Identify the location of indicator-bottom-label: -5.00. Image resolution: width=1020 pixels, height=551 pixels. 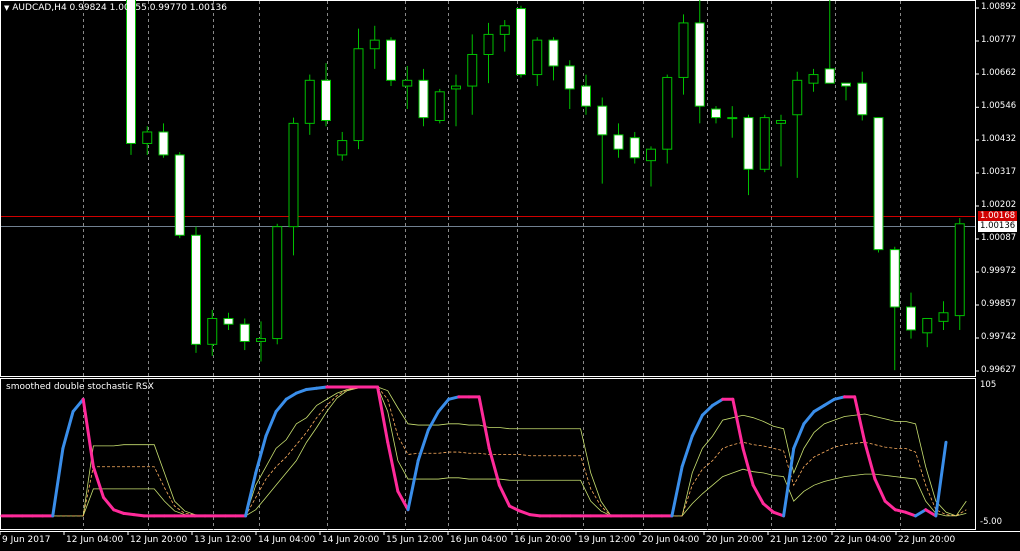
(991, 522).